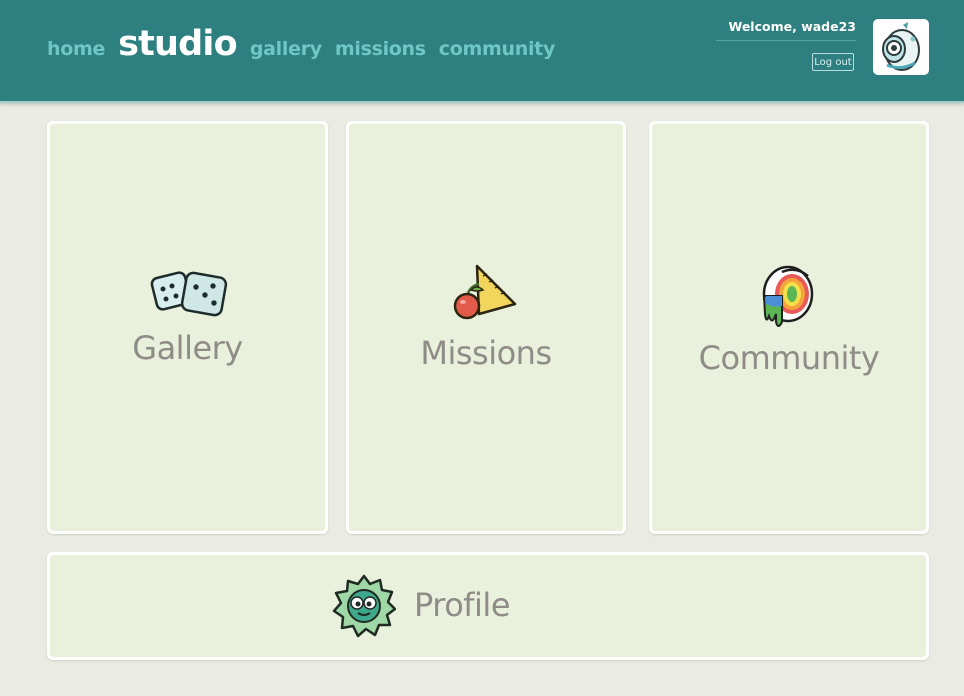  What do you see at coordinates (187, 348) in the screenshot?
I see `gallery-card-label: Gallery` at bounding box center [187, 348].